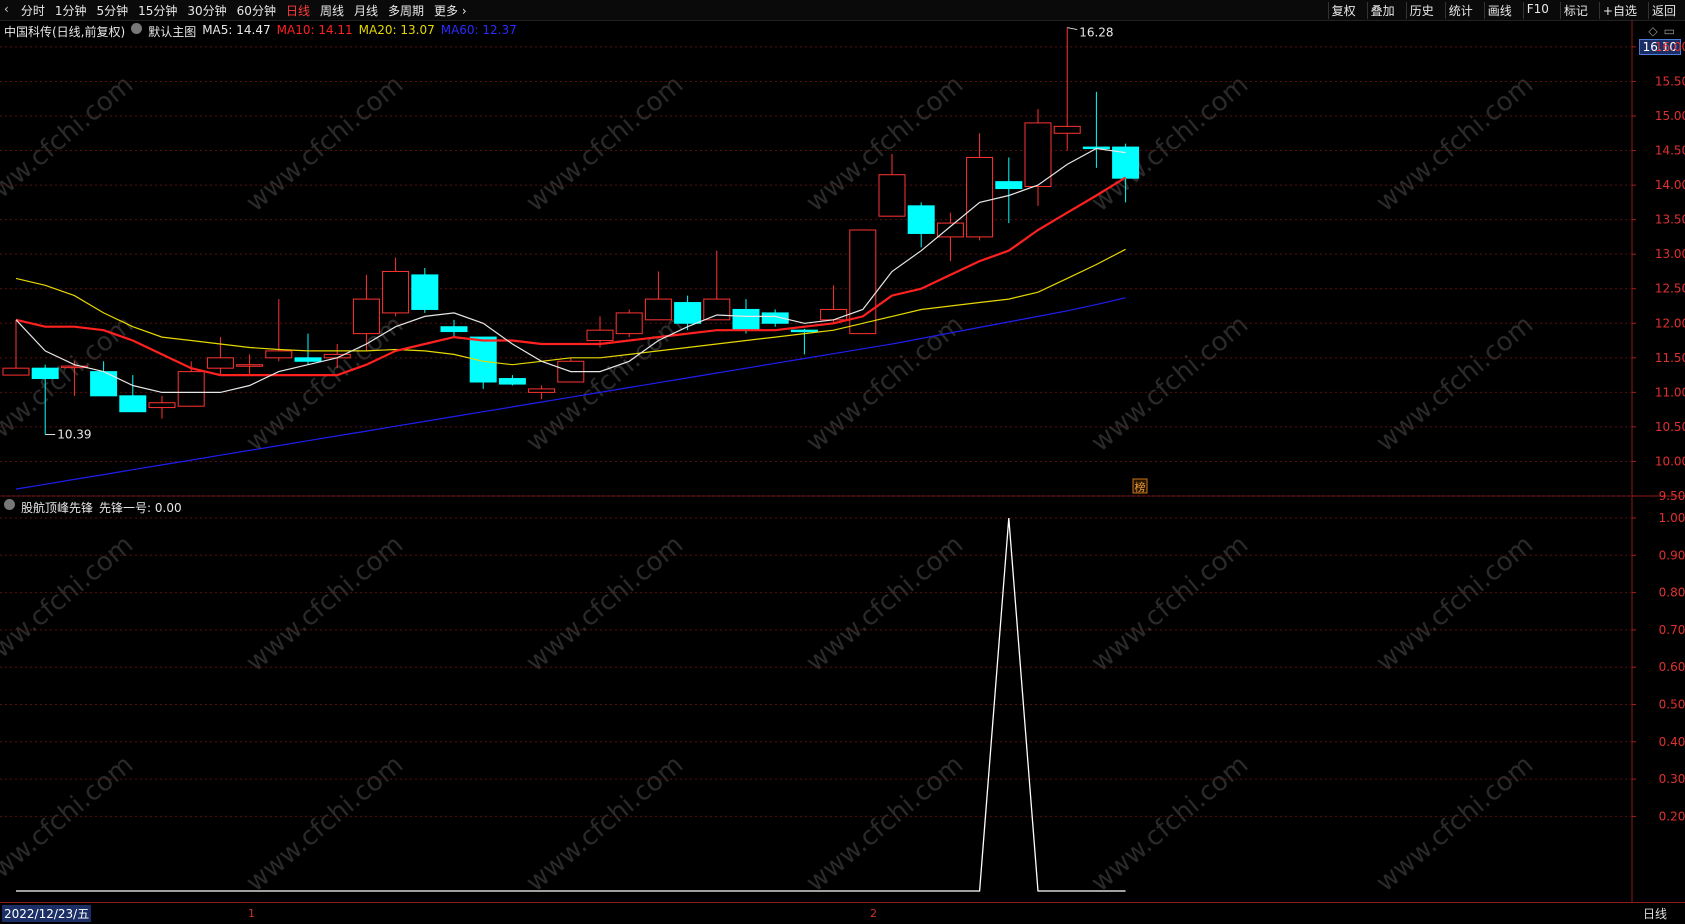  I want to click on price-tick-label: 16.00, so click(1670, 47).